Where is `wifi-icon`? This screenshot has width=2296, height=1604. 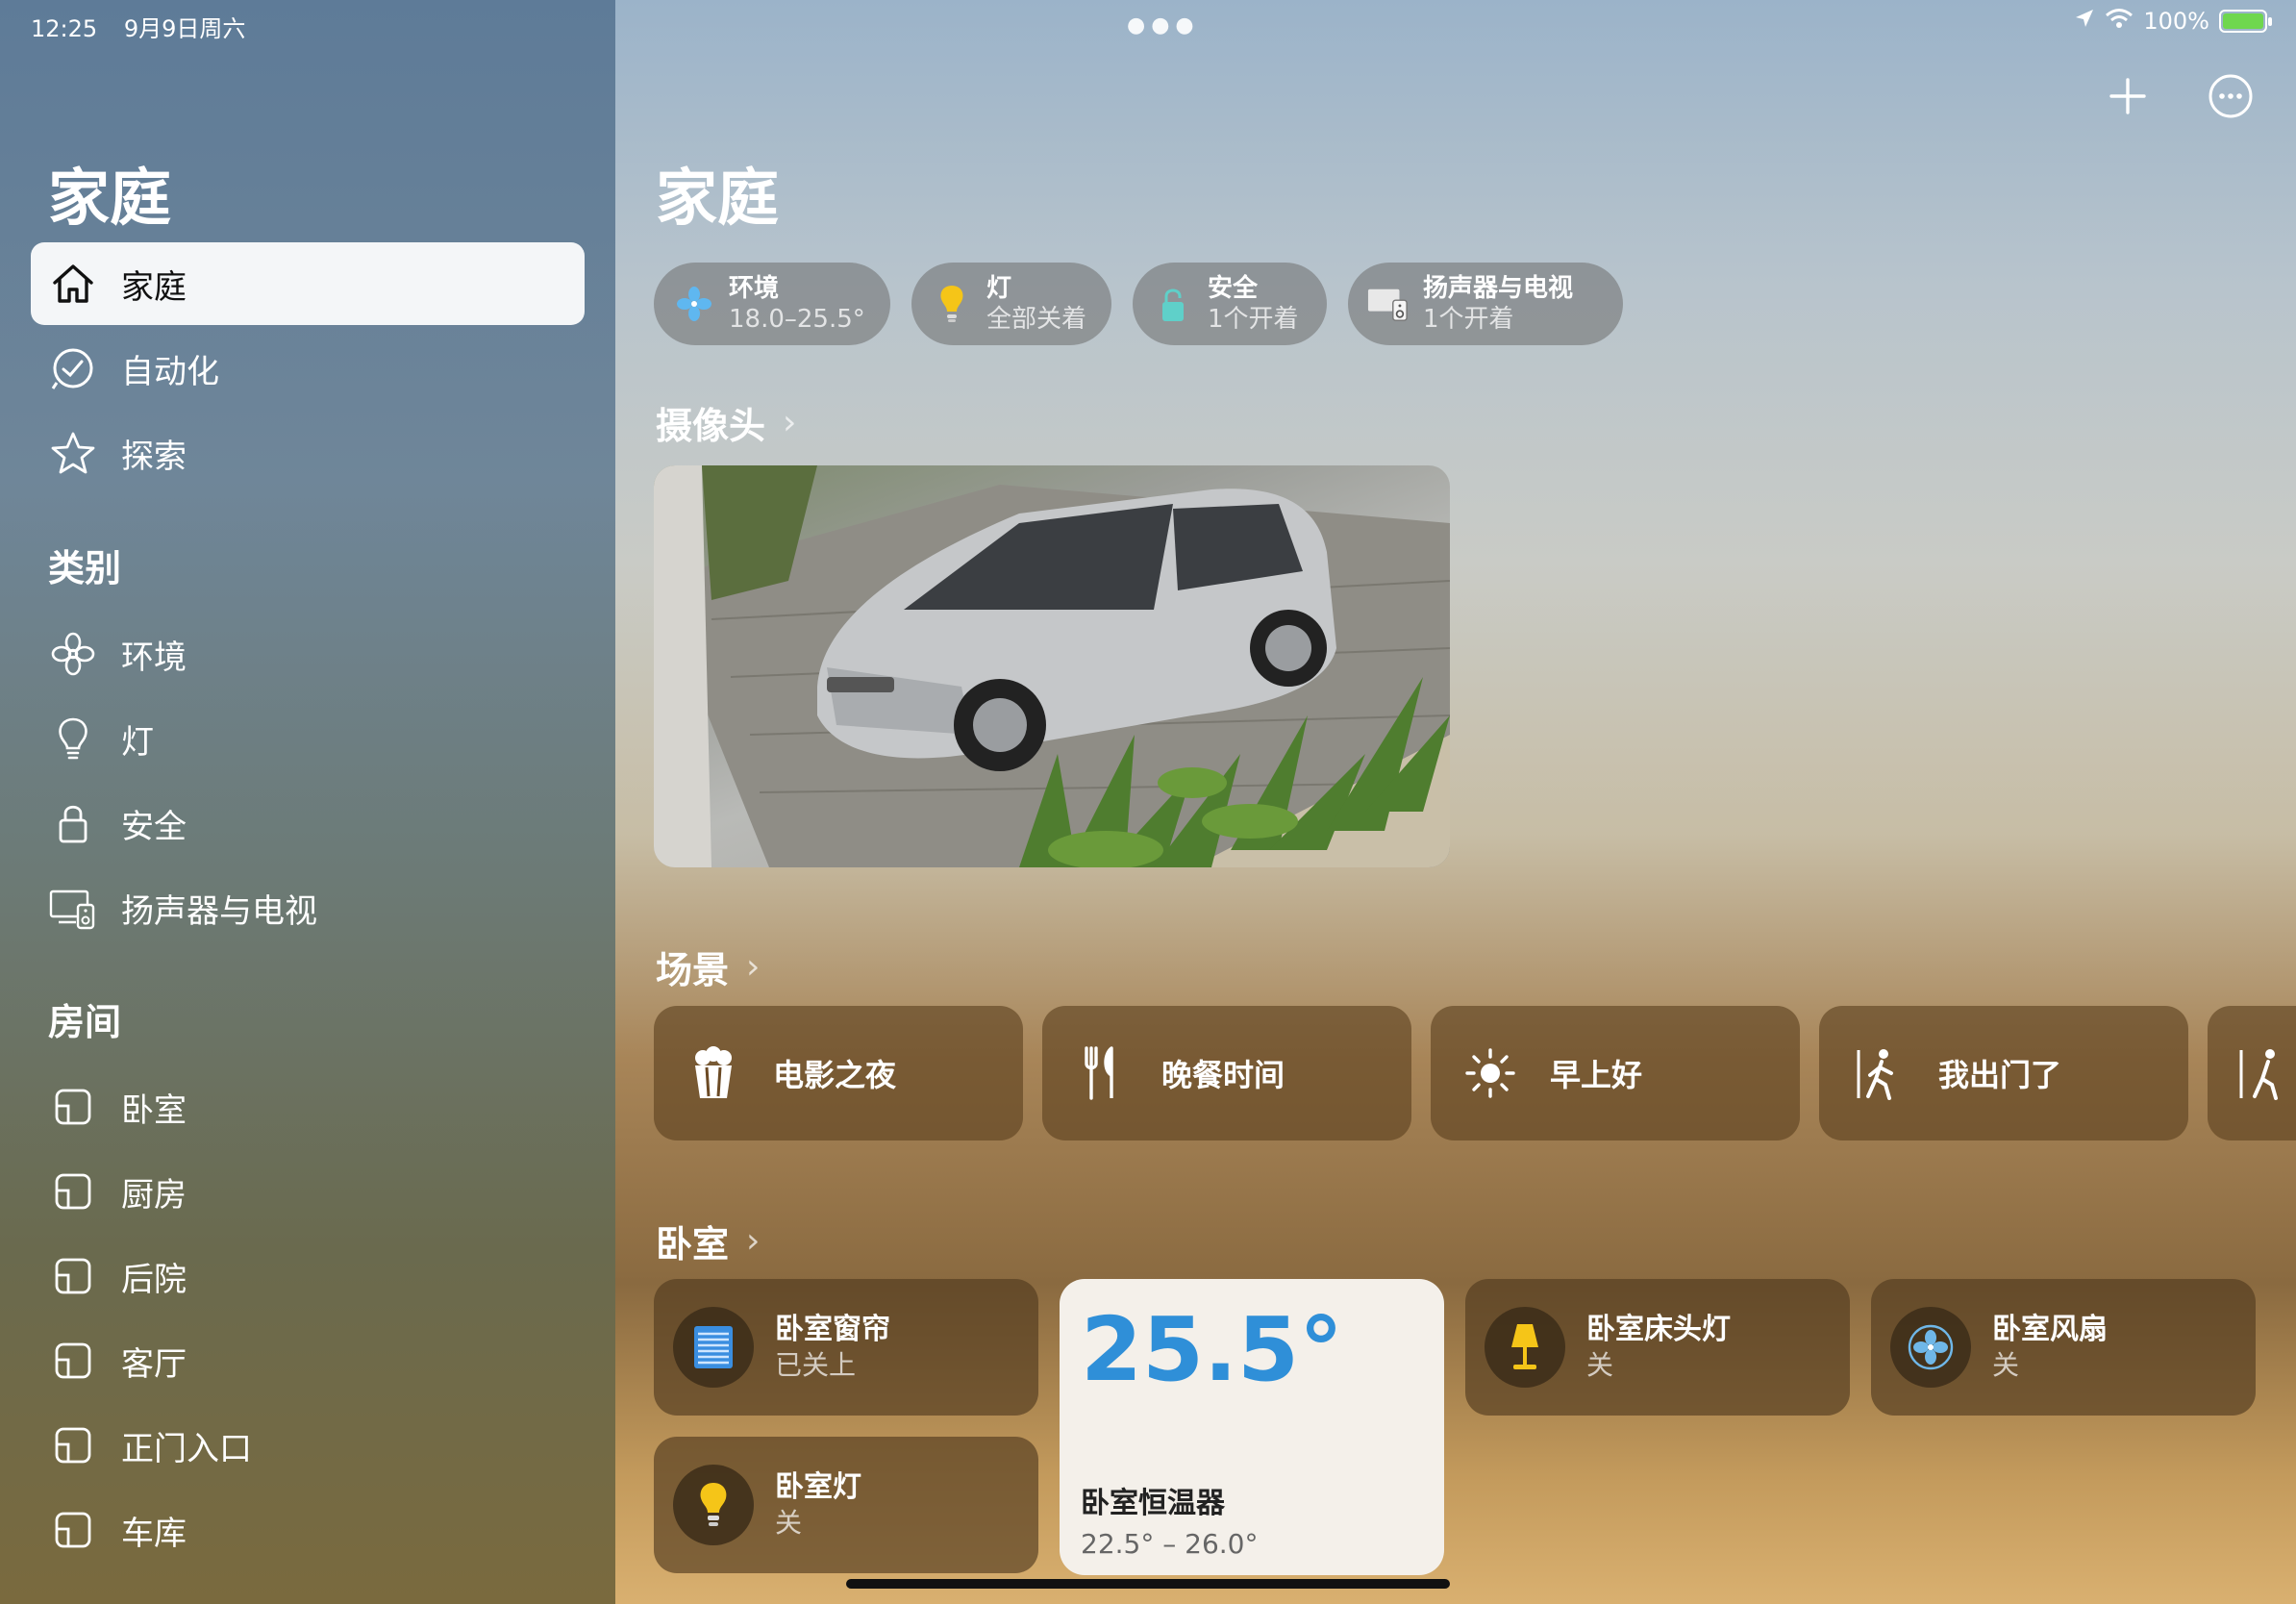
wifi-icon is located at coordinates (2119, 21).